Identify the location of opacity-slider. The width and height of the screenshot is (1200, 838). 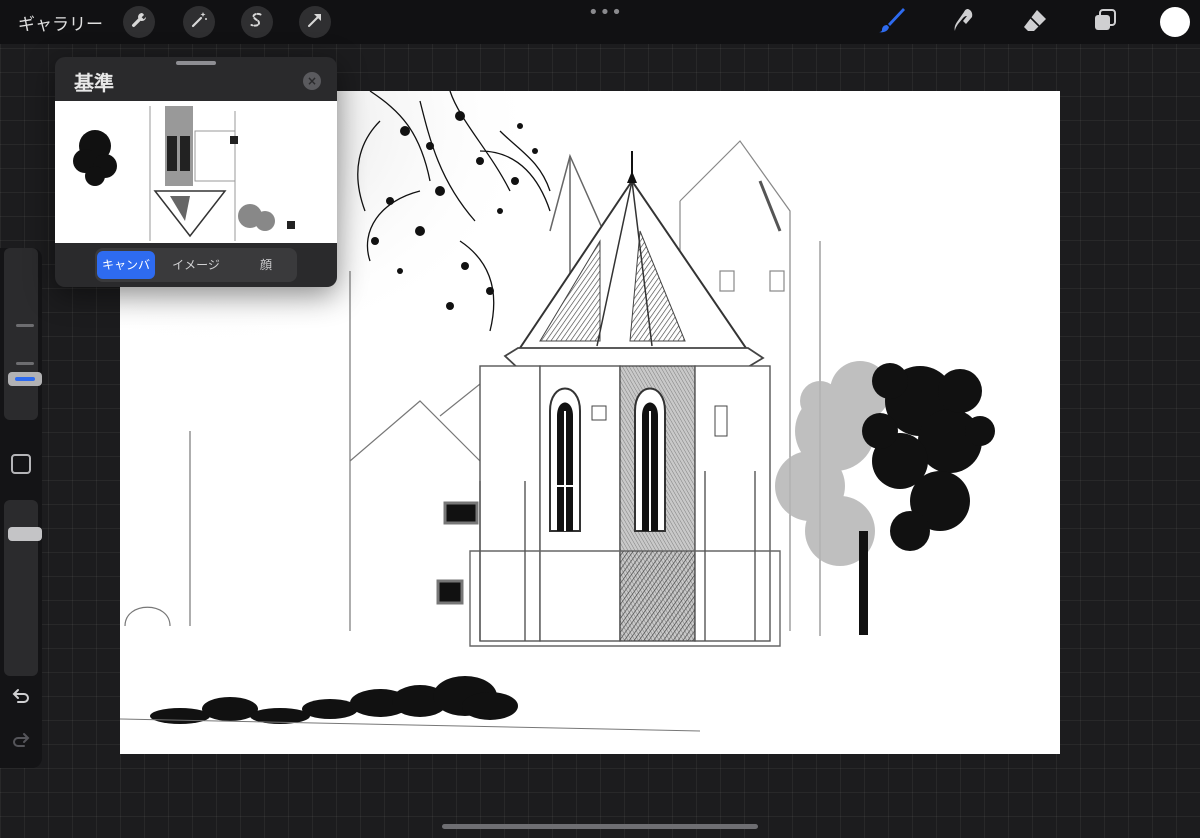
(23, 588).